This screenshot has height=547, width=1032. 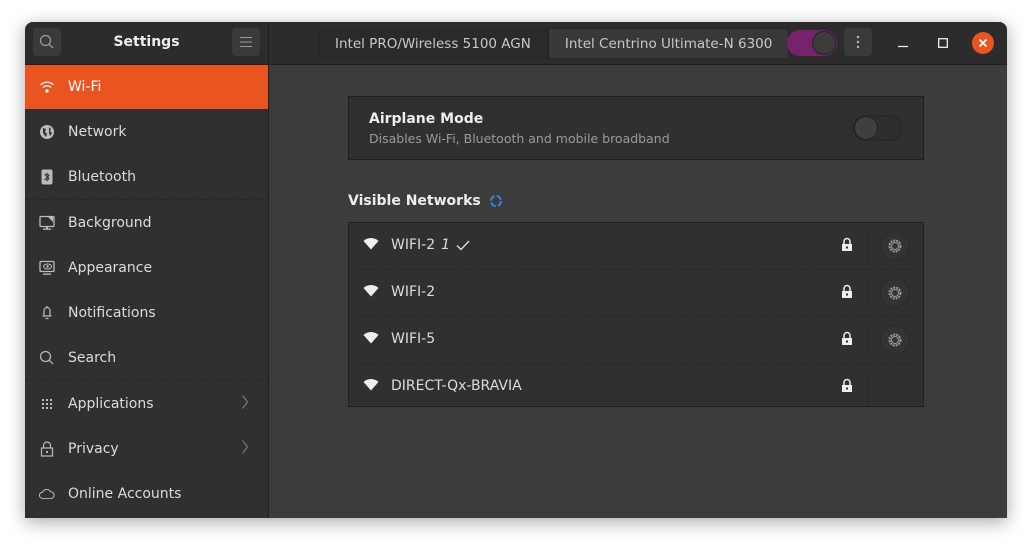 What do you see at coordinates (146, 131) in the screenshot?
I see `sidebar-item-network: Network` at bounding box center [146, 131].